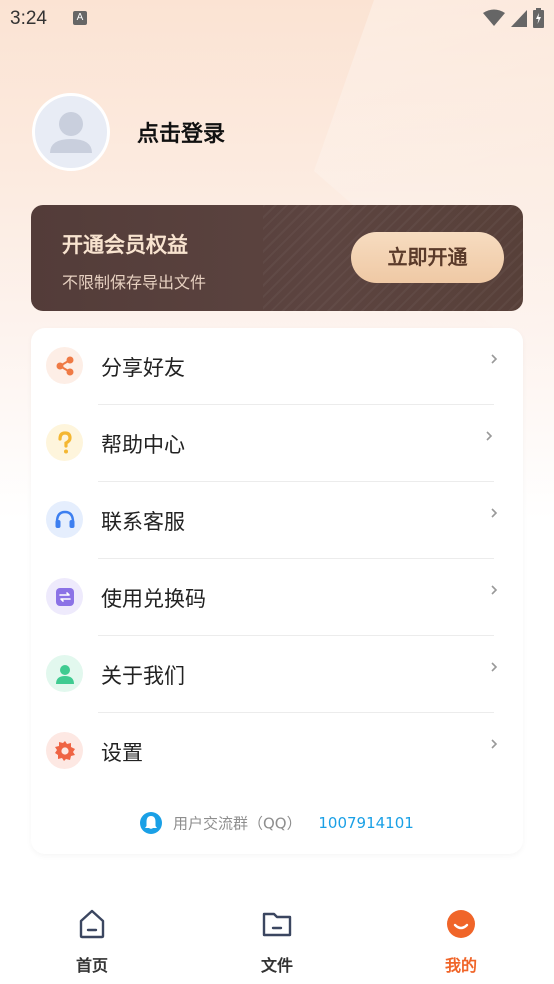  I want to click on avatar, so click(71, 132).